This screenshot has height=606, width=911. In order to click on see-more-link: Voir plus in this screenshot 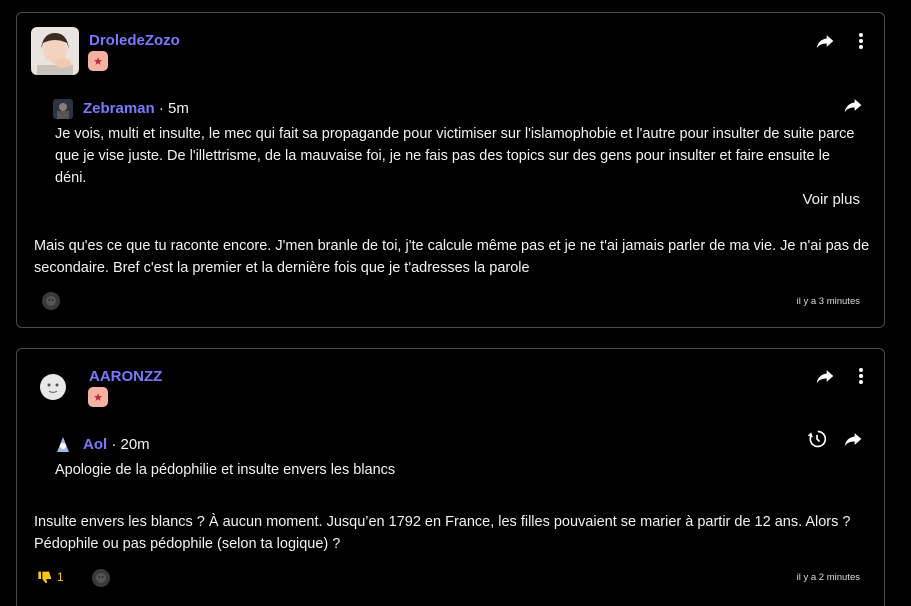, I will do `click(831, 199)`.